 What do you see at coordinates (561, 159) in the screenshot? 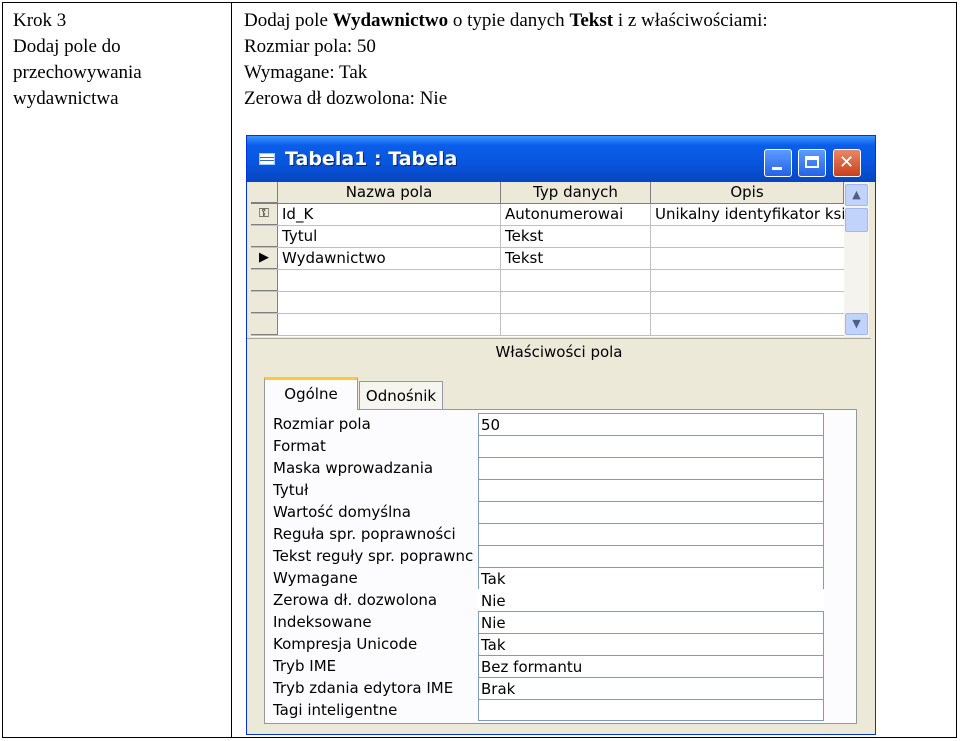
I see `title-bar: Tabela1 : Tabela` at bounding box center [561, 159].